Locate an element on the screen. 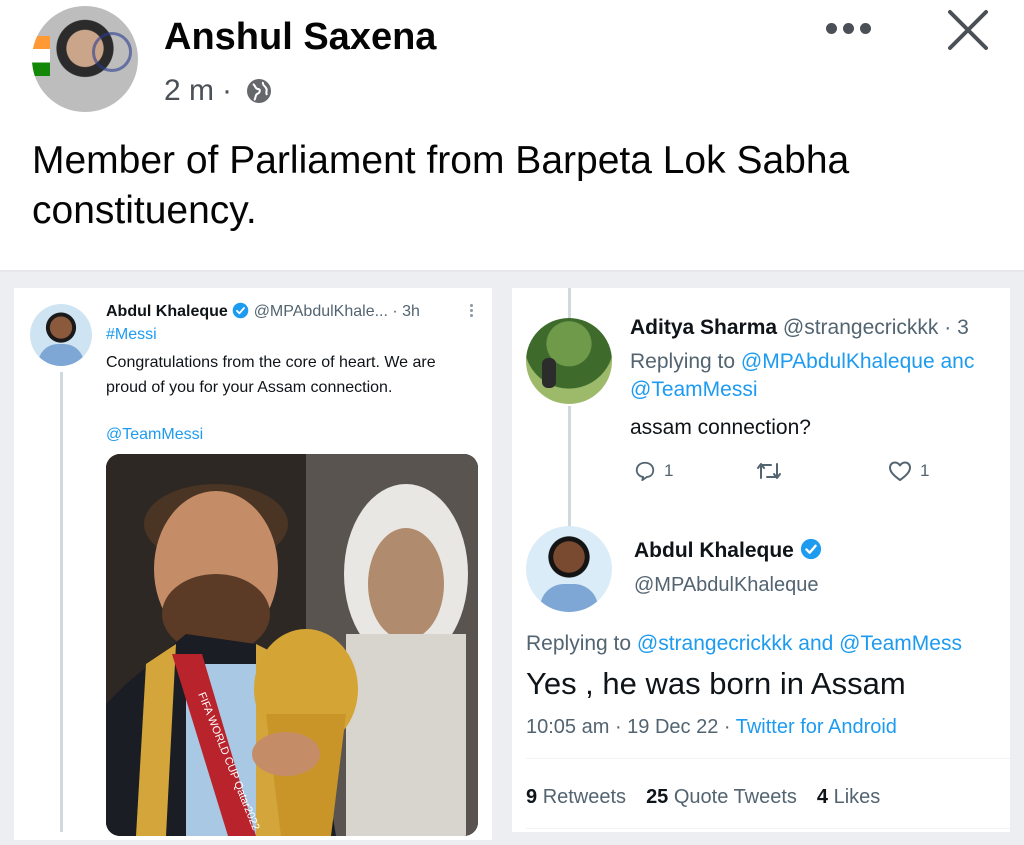  replying-to-link: @strangecrickkk and @TeamMess is located at coordinates (799, 643).